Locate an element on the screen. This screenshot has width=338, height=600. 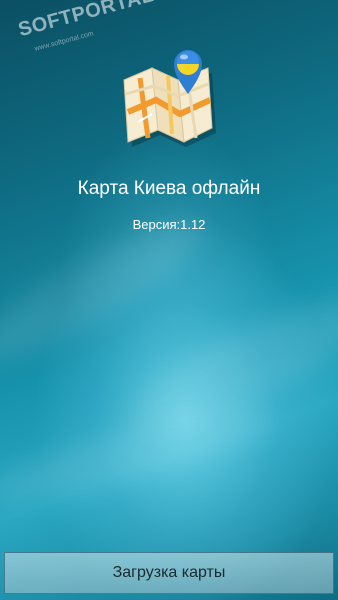
softportal-watermark: SOFTPORTAL™ www.softportal.com is located at coordinates (82, 35).